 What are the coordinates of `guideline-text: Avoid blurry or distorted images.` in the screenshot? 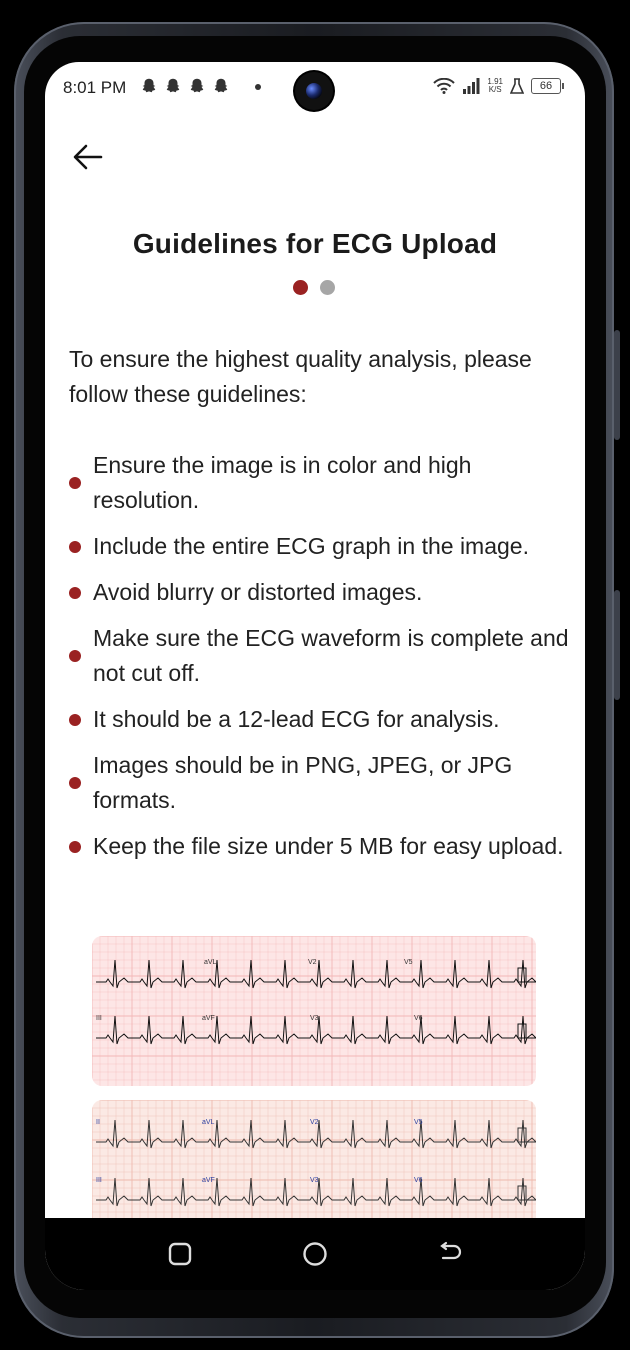 It's located at (258, 592).